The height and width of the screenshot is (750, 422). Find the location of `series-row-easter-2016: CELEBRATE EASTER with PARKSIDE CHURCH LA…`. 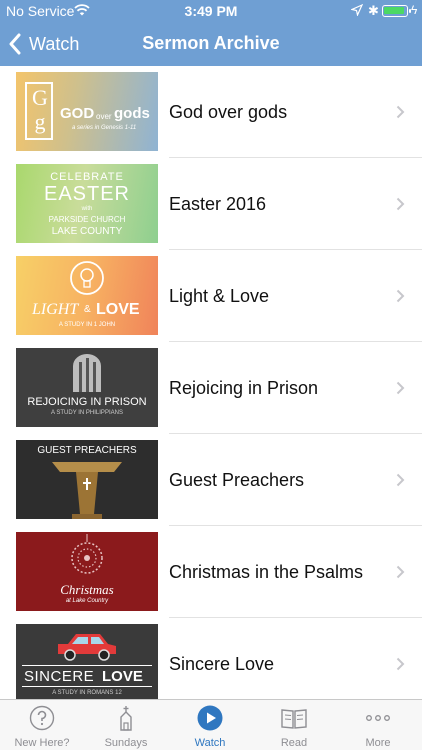

series-row-easter-2016: CELEBRATE EASTER with PARKSIDE CHURCH LA… is located at coordinates (211, 204).